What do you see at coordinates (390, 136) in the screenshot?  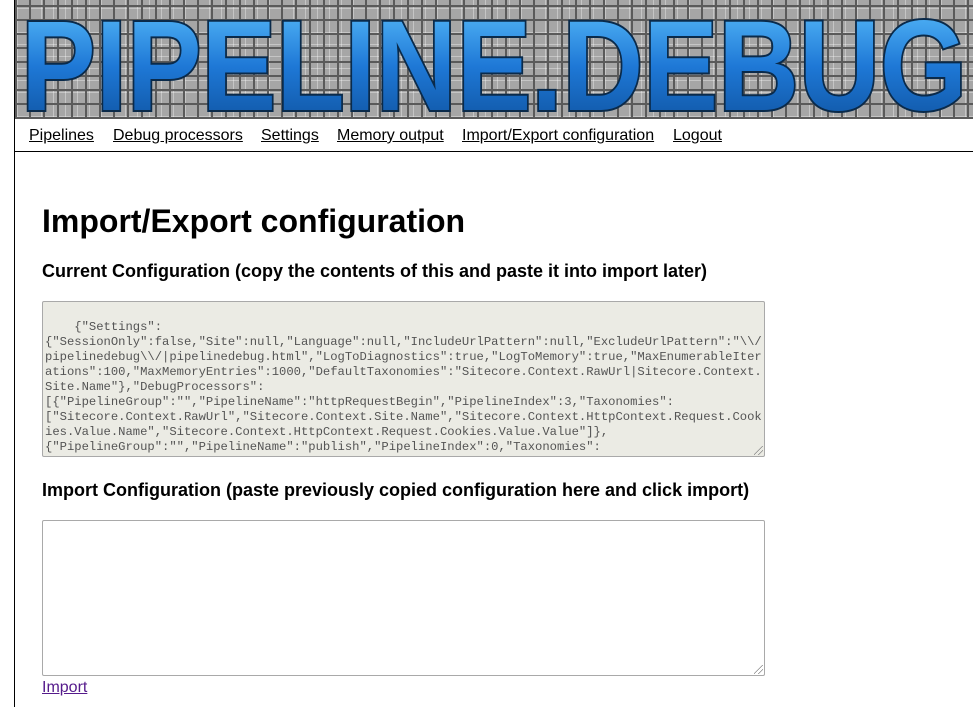 I see `nav-memory-output: Memory output` at bounding box center [390, 136].